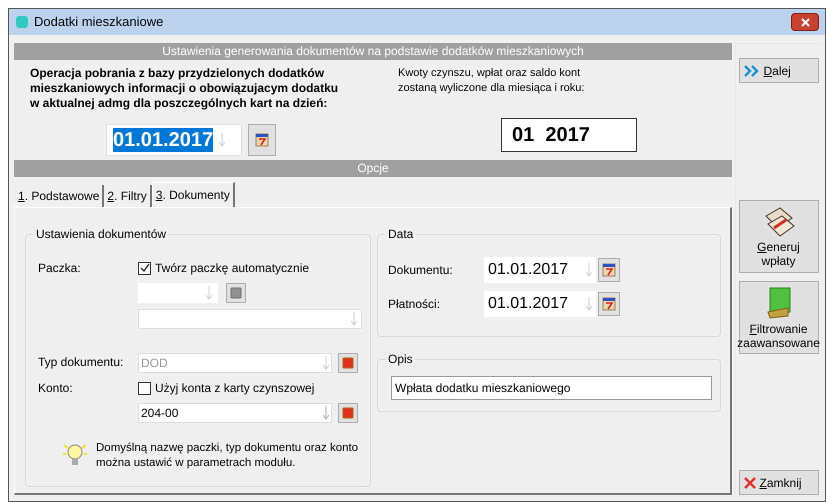  What do you see at coordinates (227, 456) in the screenshot?
I see `hint-text: Domyślną nazwę paczki, typ dokumentu oraz konto można ustawić w parametrach modułu.` at bounding box center [227, 456].